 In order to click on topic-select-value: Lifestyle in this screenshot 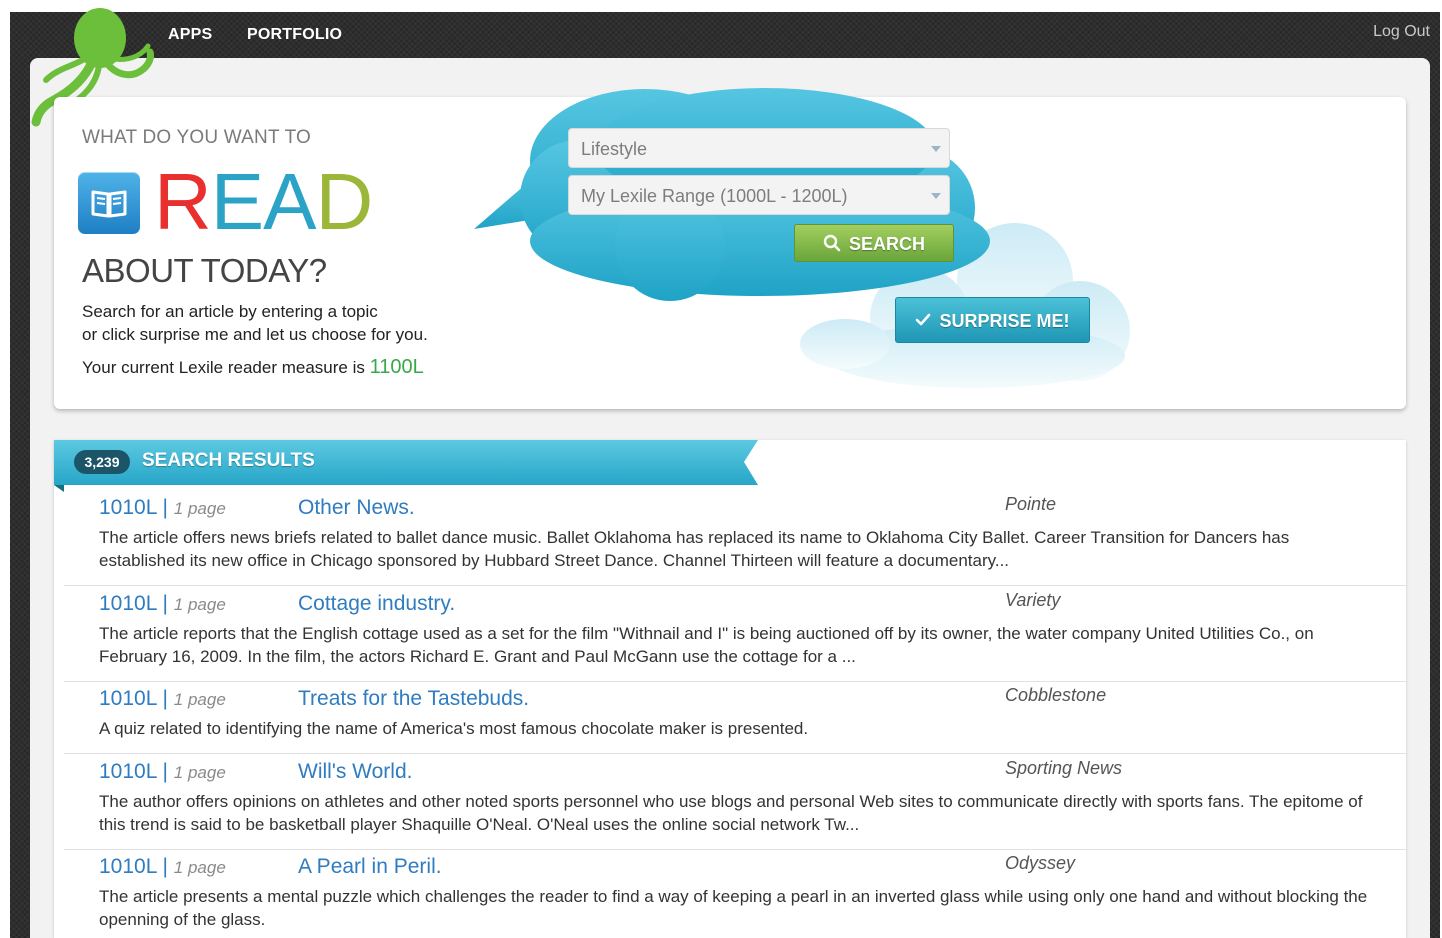, I will do `click(614, 149)`.